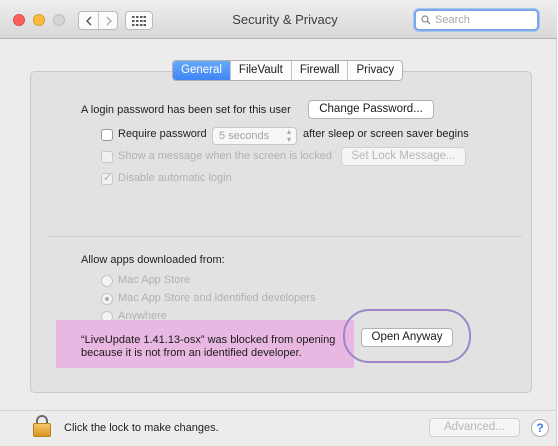 The height and width of the screenshot is (446, 558). I want to click on open-anyway-button: Open Anyway, so click(407, 337).